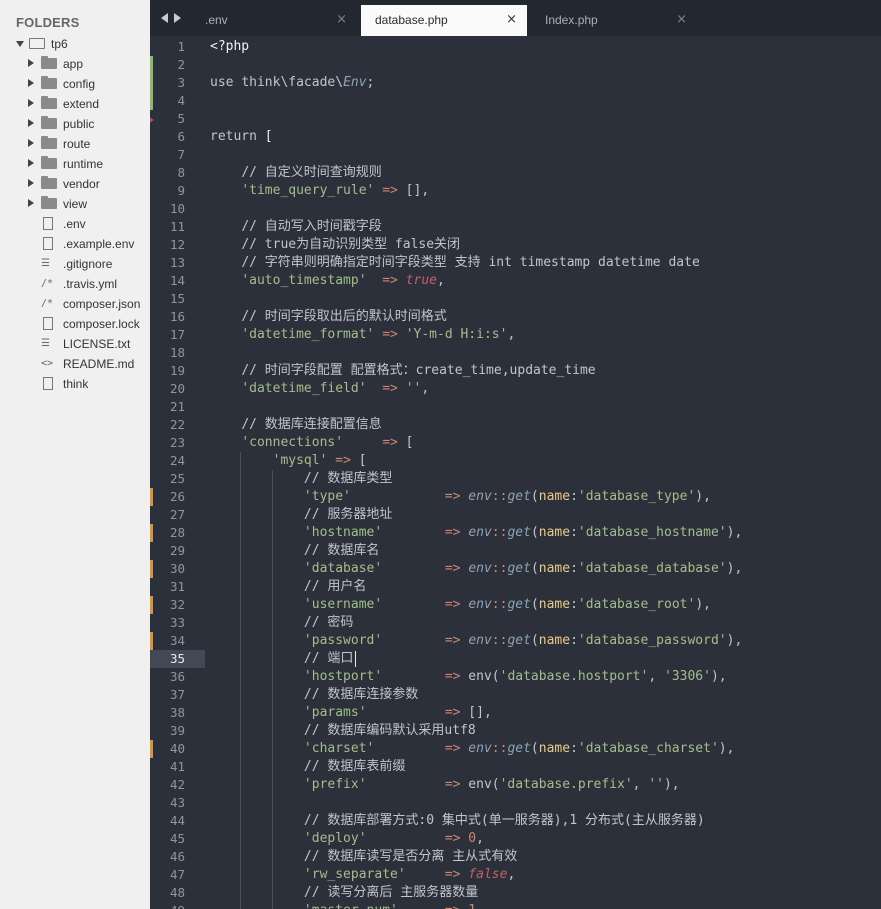  I want to click on code-line: // 数据库连接配置信息, so click(295, 425).